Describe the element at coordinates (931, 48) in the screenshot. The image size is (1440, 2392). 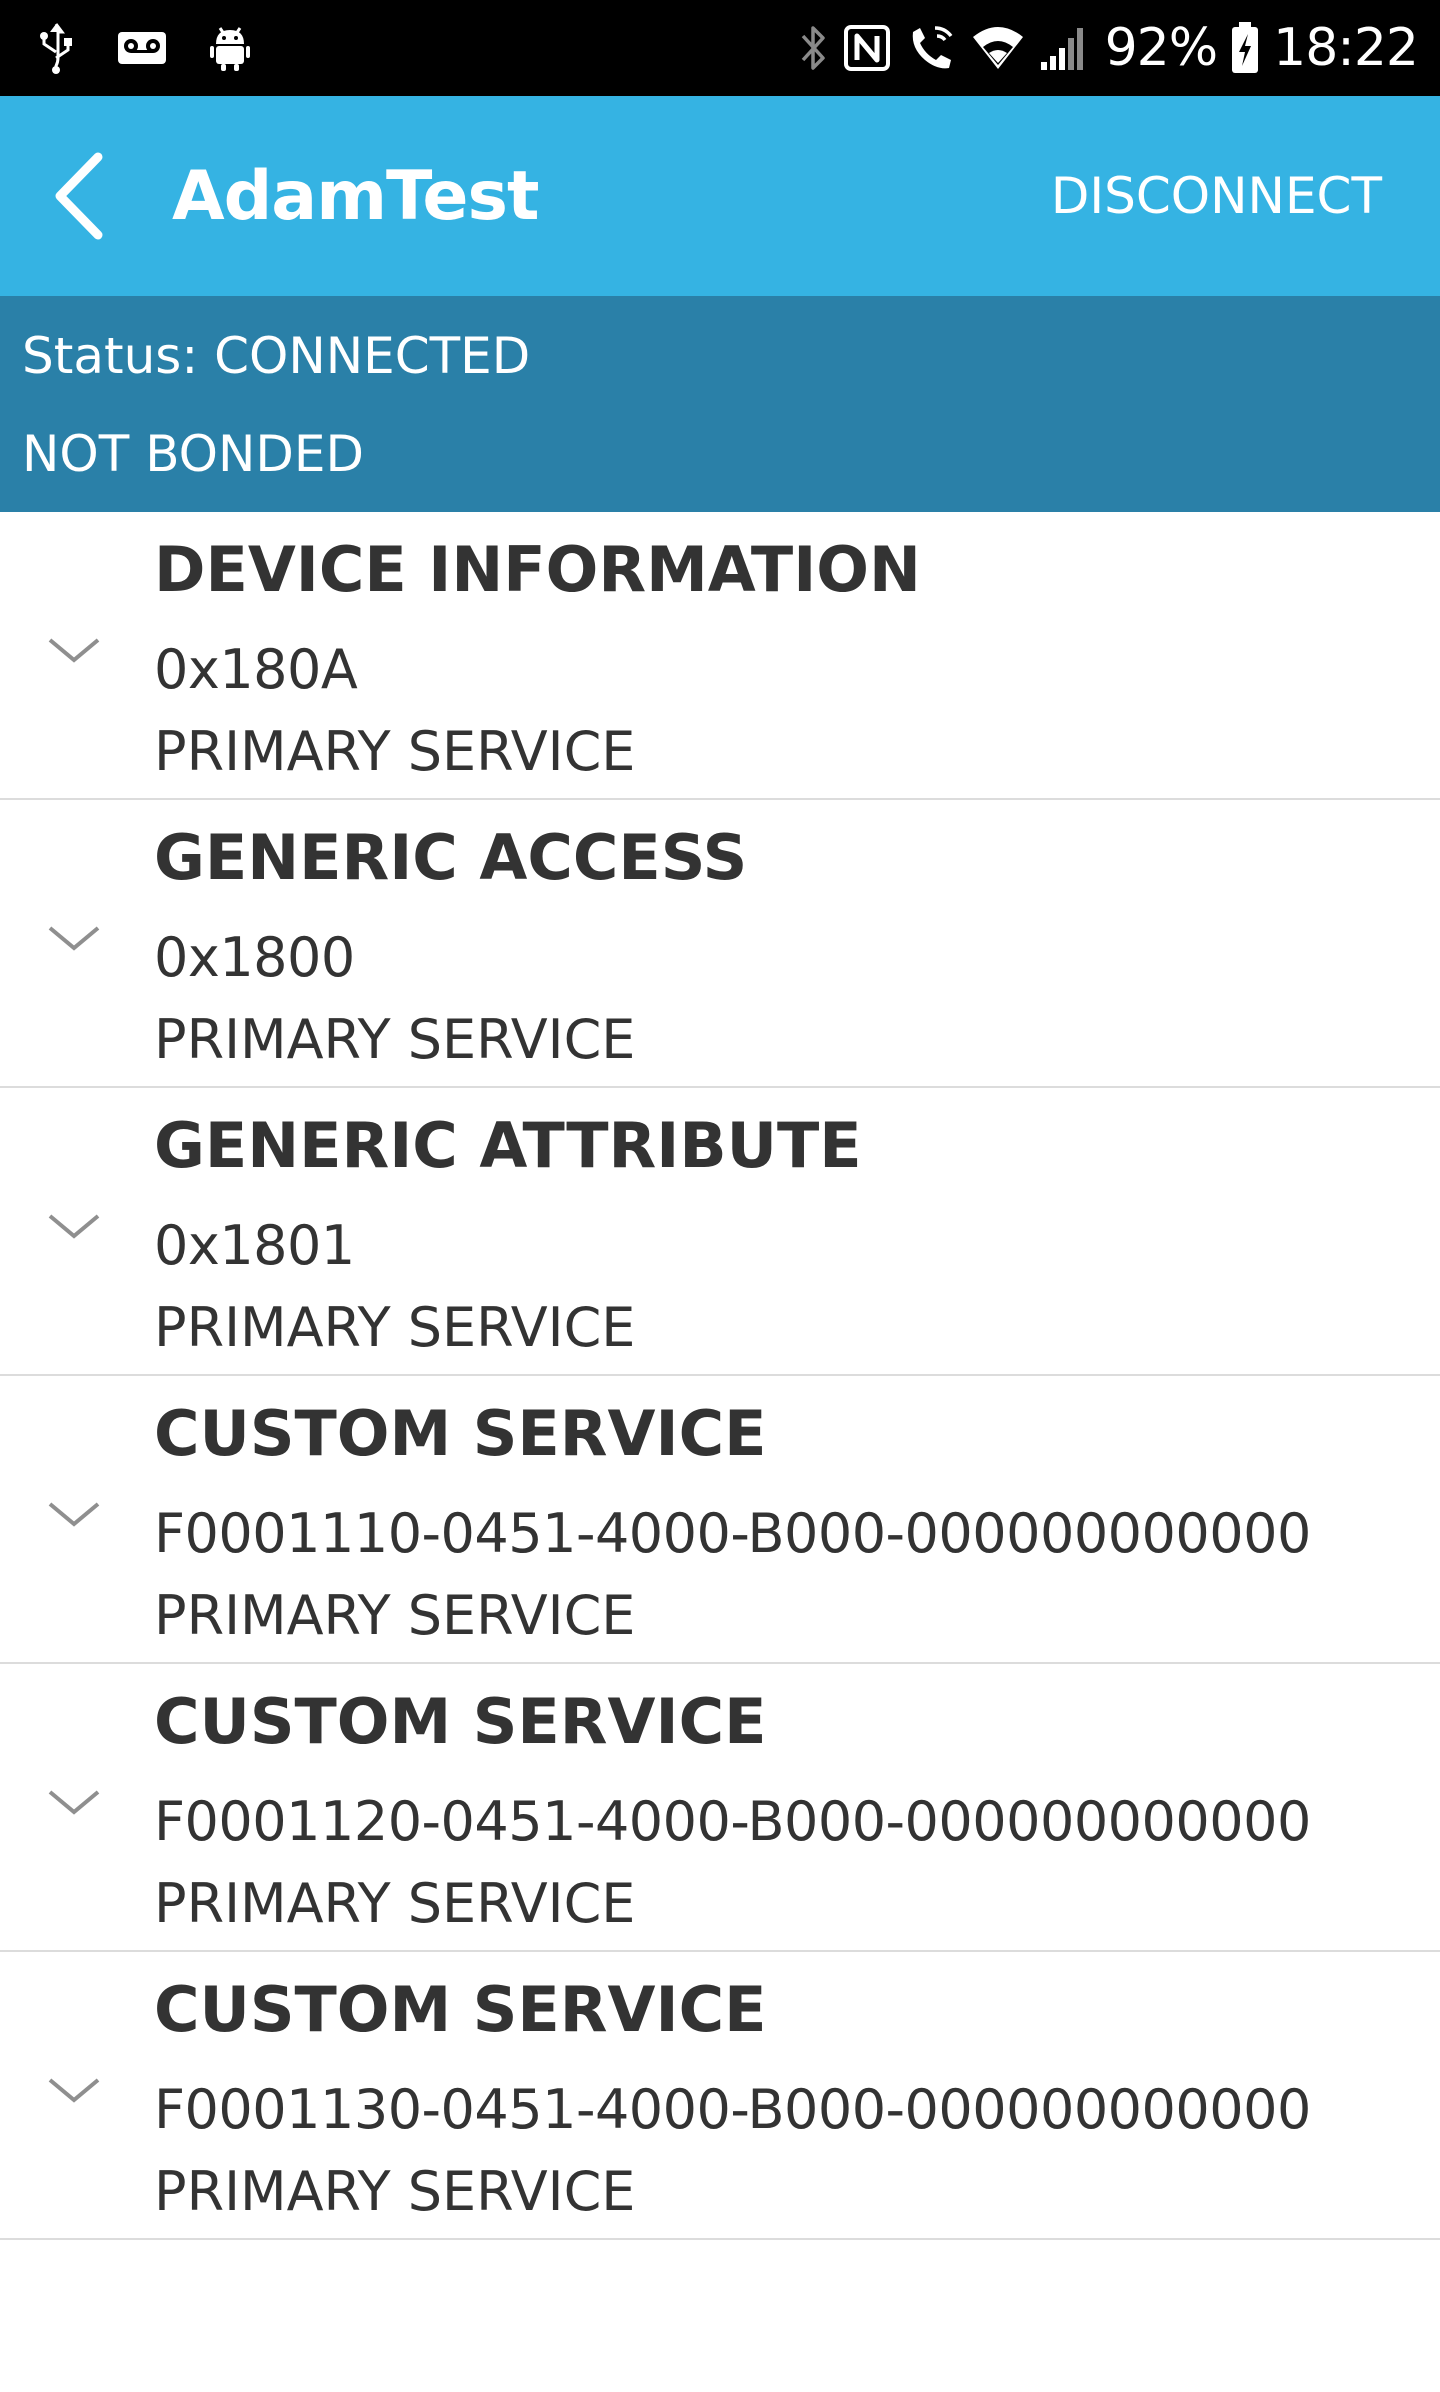
I see `wifi-calling-icon` at that location.